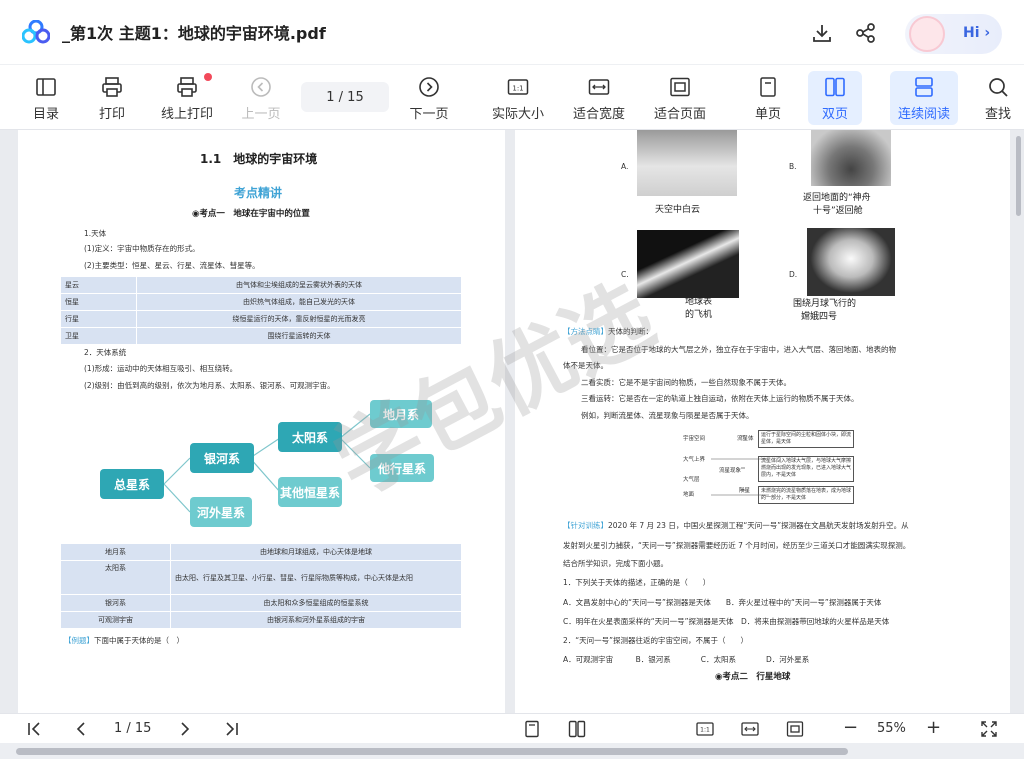 This screenshot has height=759, width=1024. What do you see at coordinates (194, 33) in the screenshot?
I see `document-title: _第1次 主题1：地球的宇宙环境.pdf` at bounding box center [194, 33].